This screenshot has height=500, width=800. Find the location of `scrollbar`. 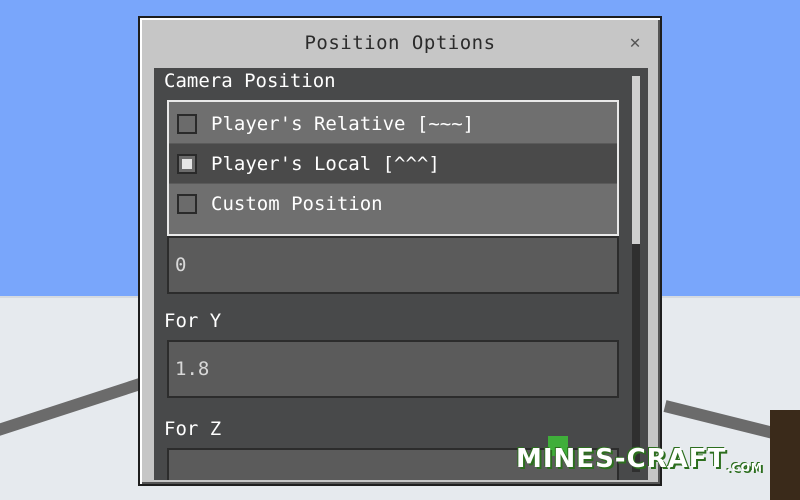

scrollbar is located at coordinates (636, 274).